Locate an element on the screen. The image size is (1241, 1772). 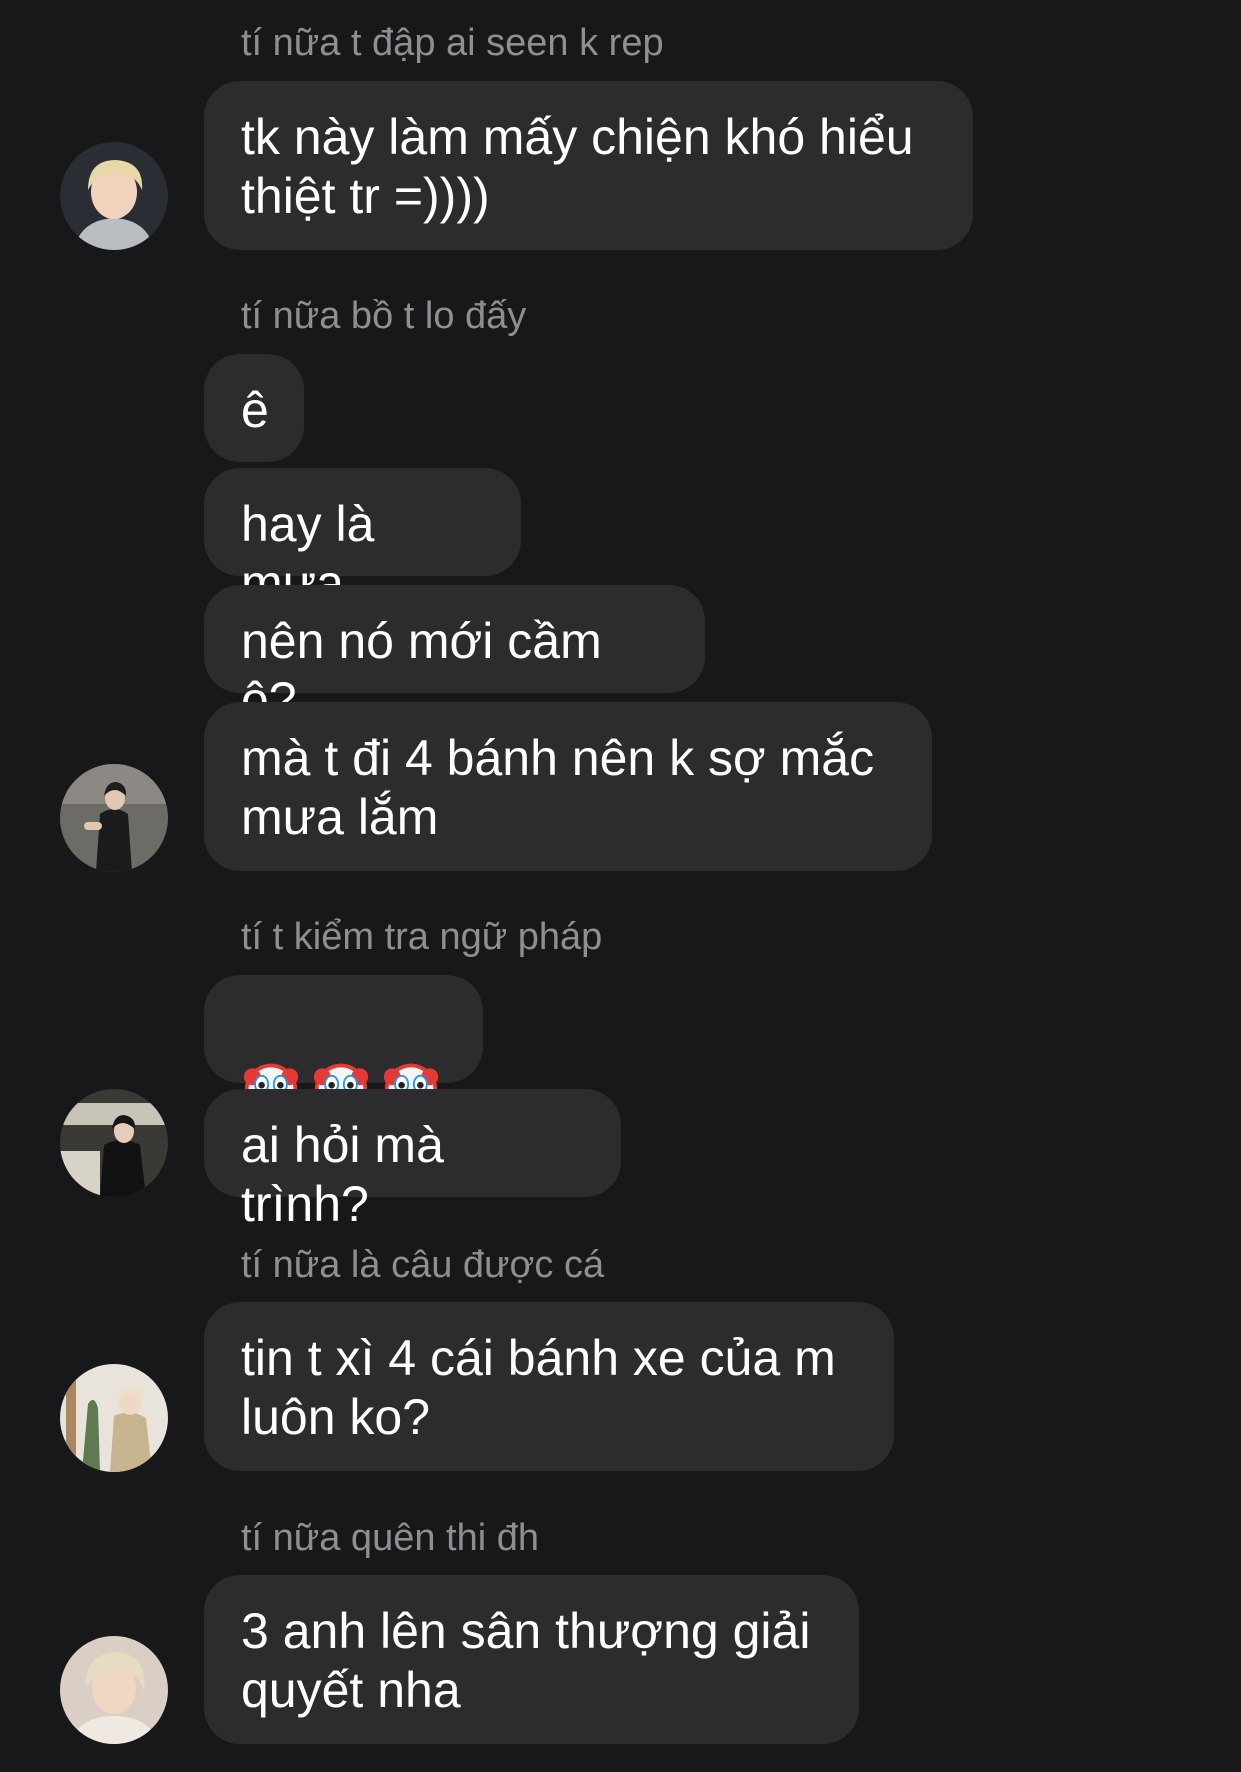
message-bubble: 3 anh lên sân thượng giải quyết nha is located at coordinates (531, 1659).